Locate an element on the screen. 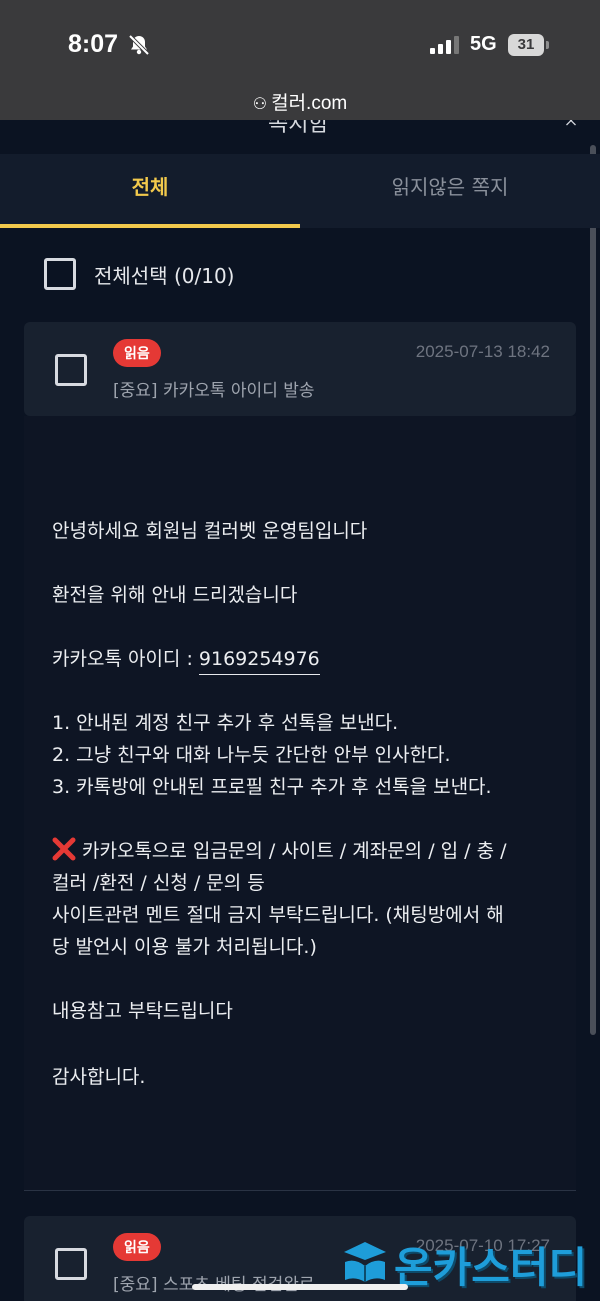 The width and height of the screenshot is (600, 1301). home-indicator is located at coordinates (300, 1287).